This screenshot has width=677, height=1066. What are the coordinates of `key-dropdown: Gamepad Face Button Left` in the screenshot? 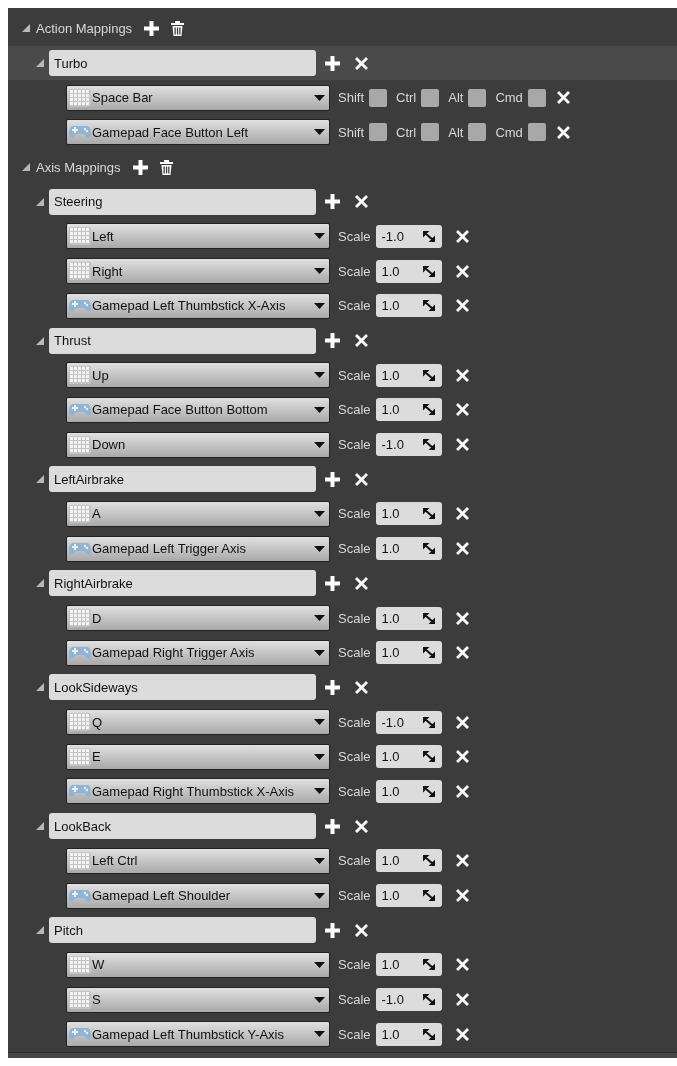 It's located at (198, 132).